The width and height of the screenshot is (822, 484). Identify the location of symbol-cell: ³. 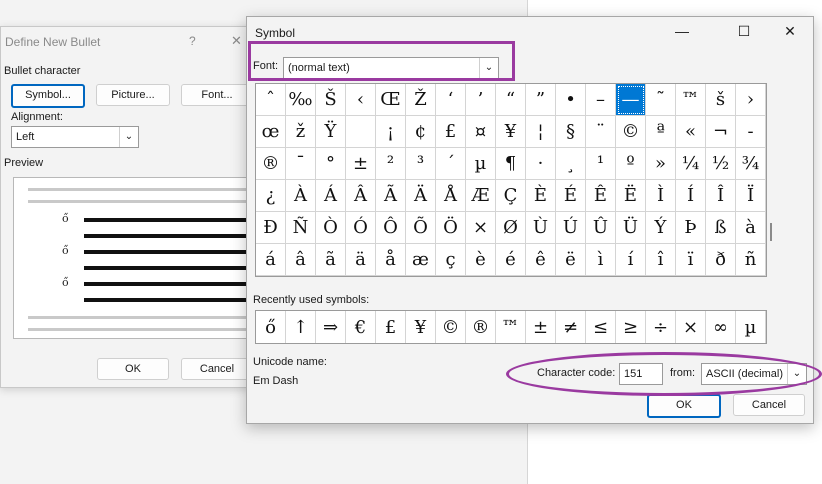
(421, 164).